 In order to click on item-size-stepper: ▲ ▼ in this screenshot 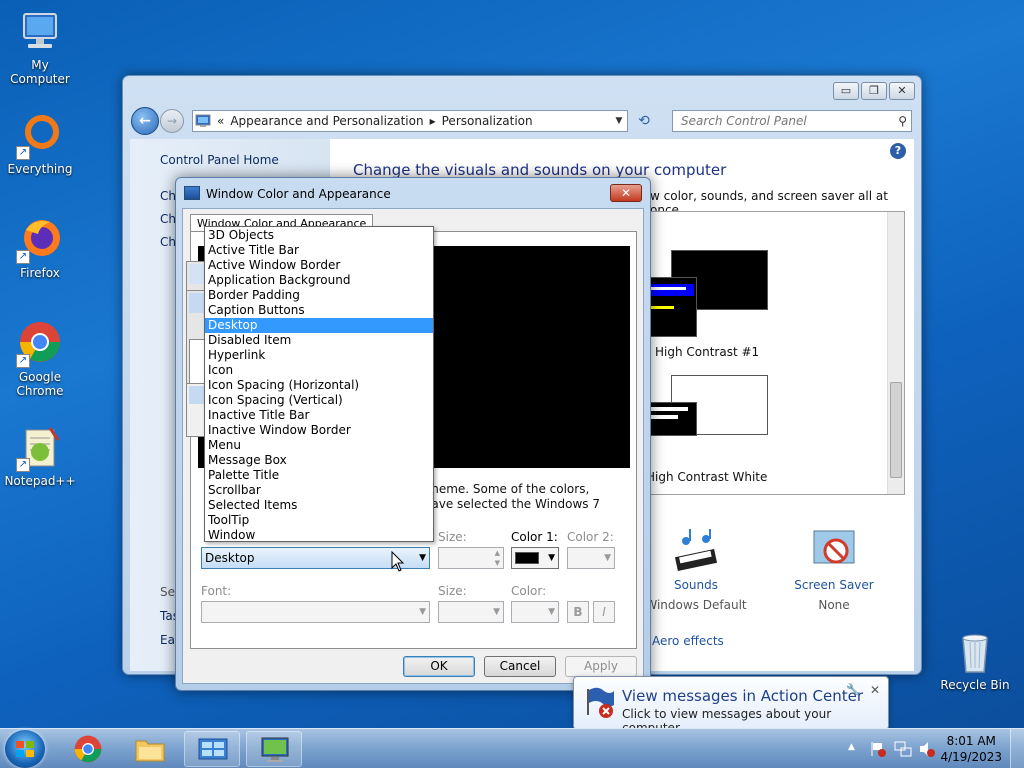, I will do `click(471, 558)`.